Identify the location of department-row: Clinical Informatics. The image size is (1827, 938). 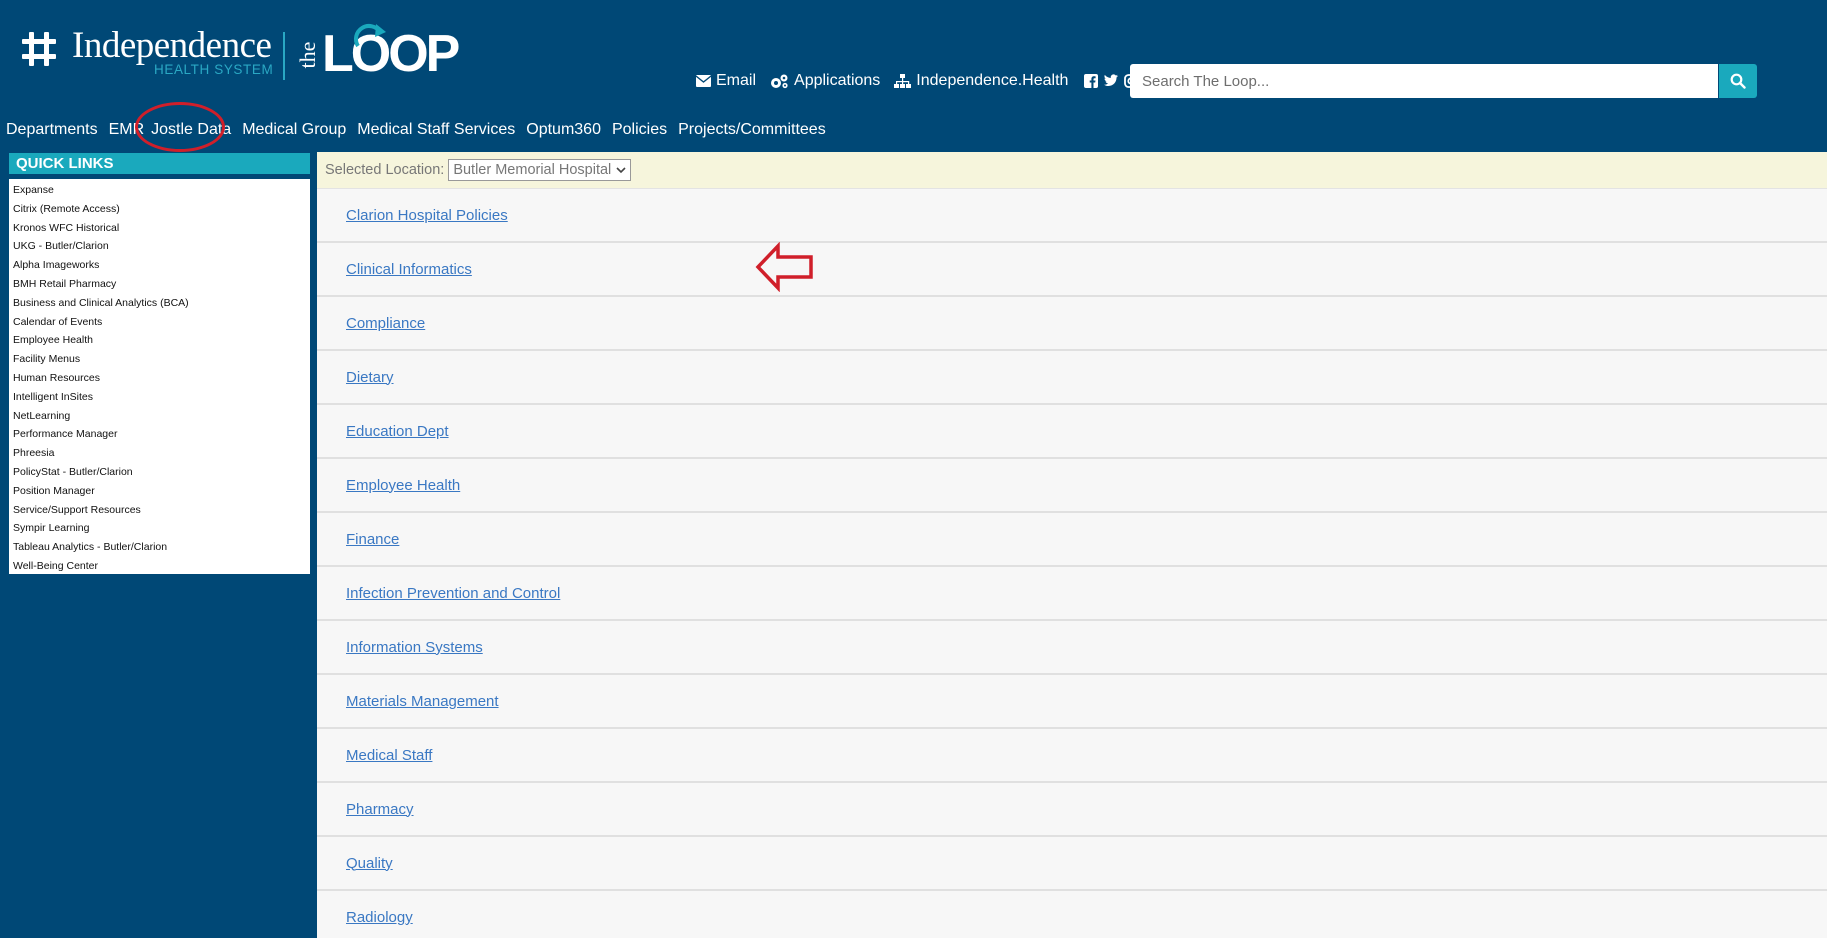
(1072, 270).